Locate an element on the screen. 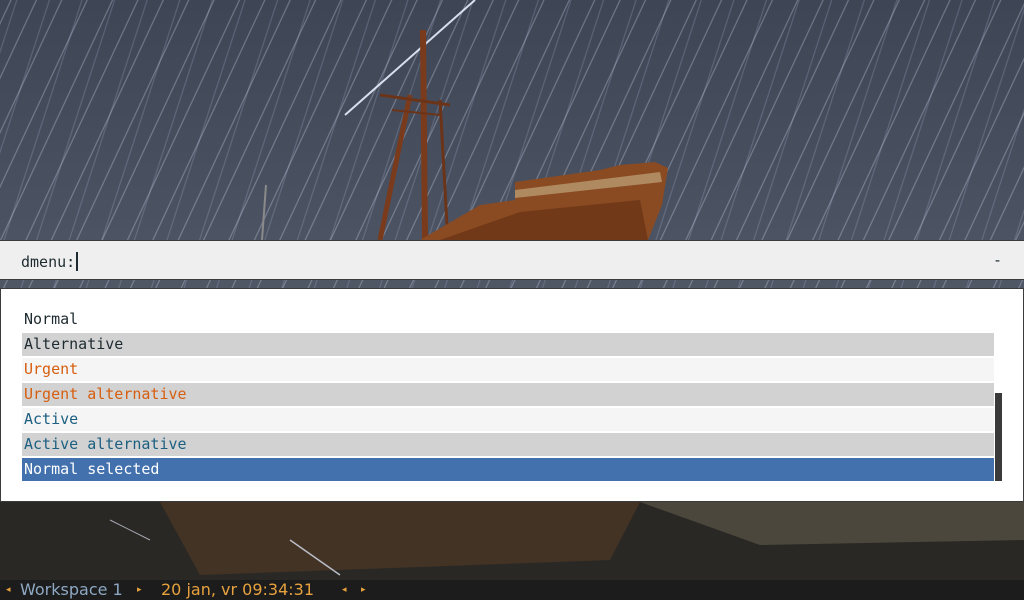  list-scrollbar is located at coordinates (998, 437).